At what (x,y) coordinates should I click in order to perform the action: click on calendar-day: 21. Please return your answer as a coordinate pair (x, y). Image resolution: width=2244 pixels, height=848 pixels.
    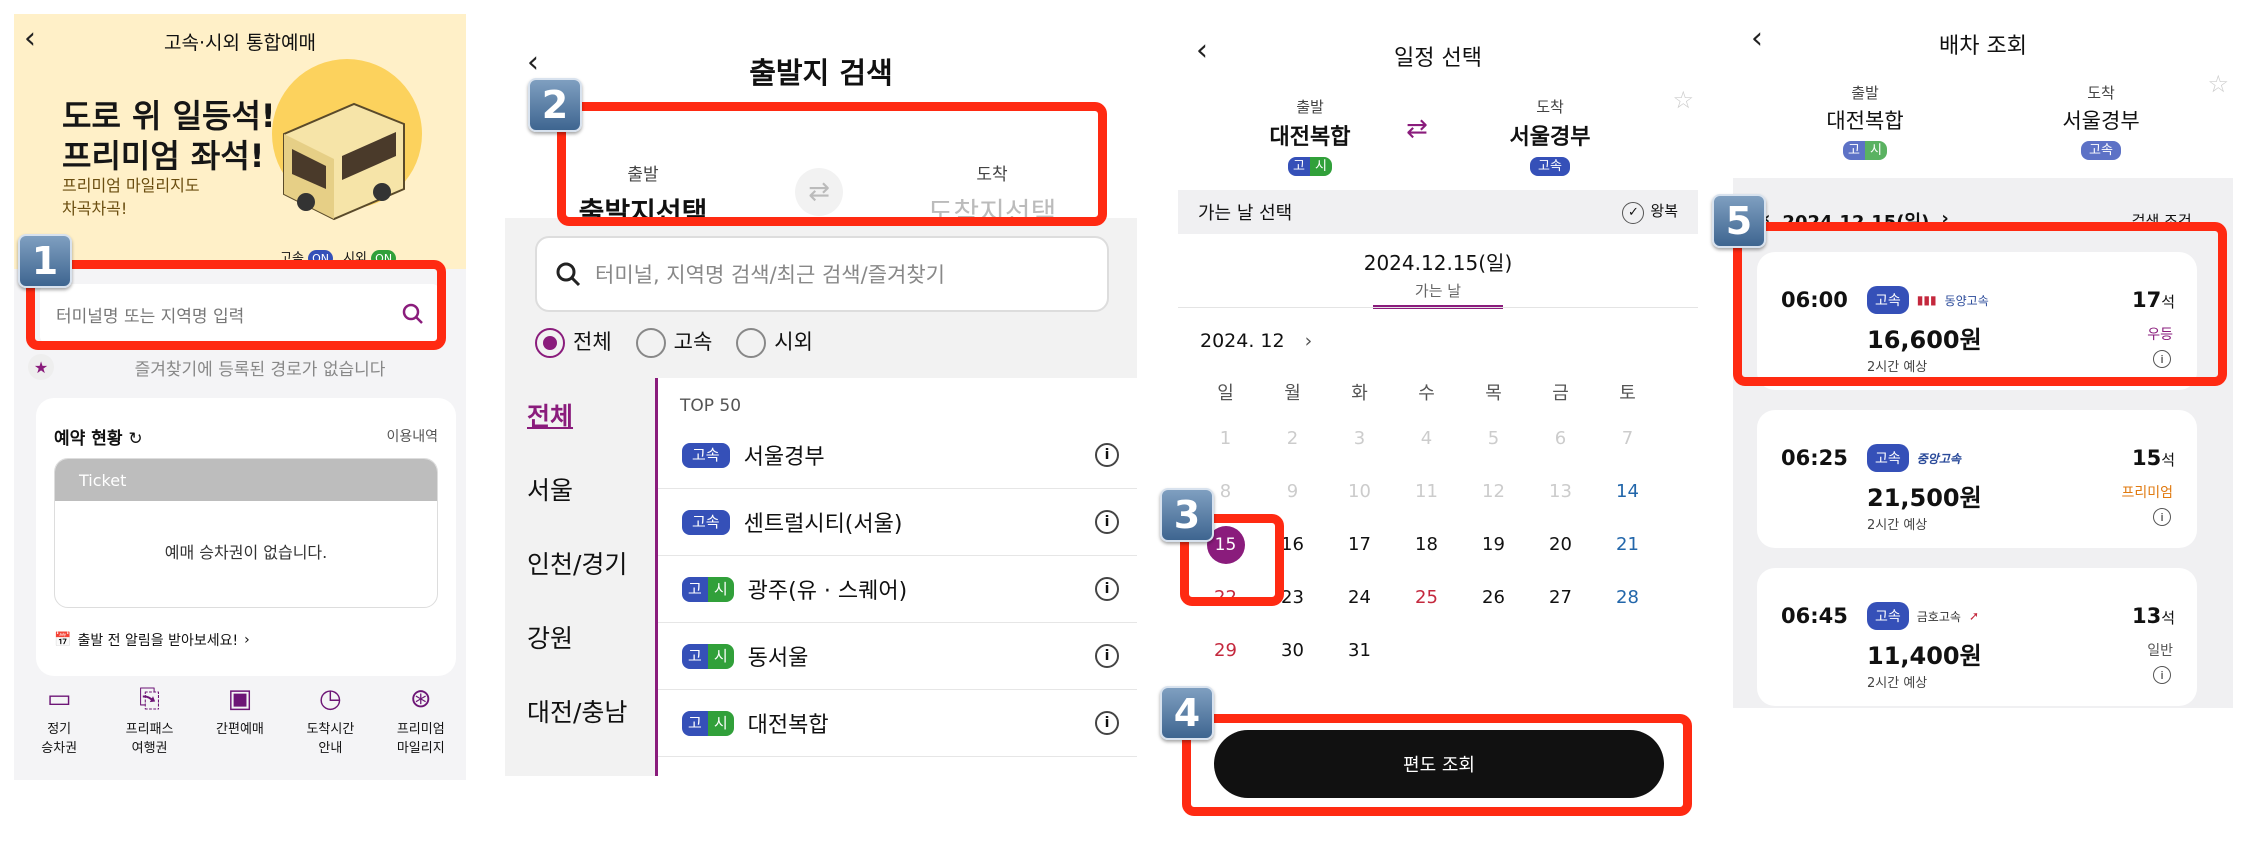
    Looking at the image, I should click on (1627, 544).